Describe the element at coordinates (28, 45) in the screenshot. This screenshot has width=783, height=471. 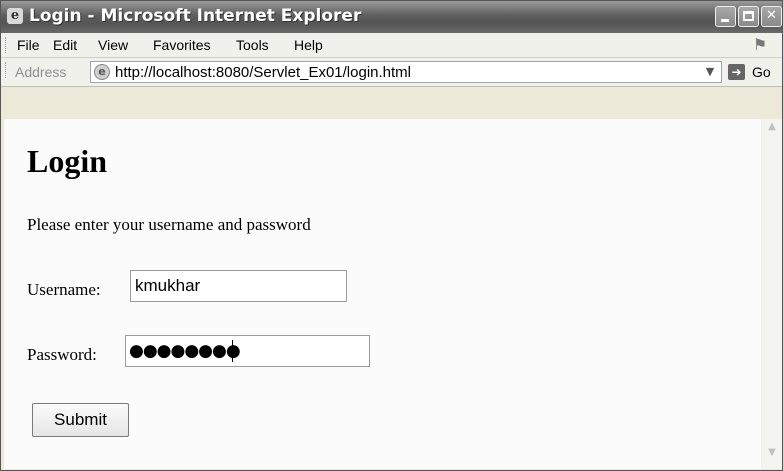
I see `menu-file: File` at that location.